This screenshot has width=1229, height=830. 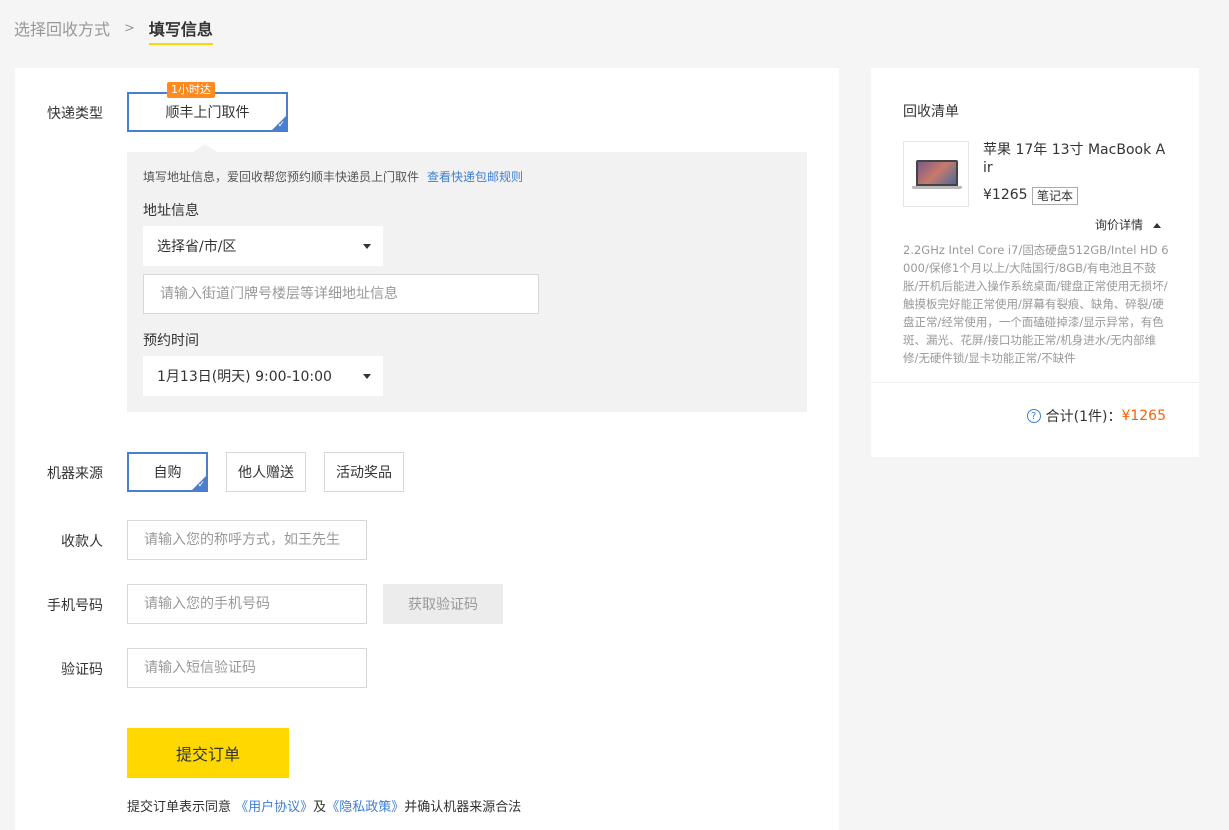 I want to click on product-category-tag: 笔记本, so click(x=1055, y=196).